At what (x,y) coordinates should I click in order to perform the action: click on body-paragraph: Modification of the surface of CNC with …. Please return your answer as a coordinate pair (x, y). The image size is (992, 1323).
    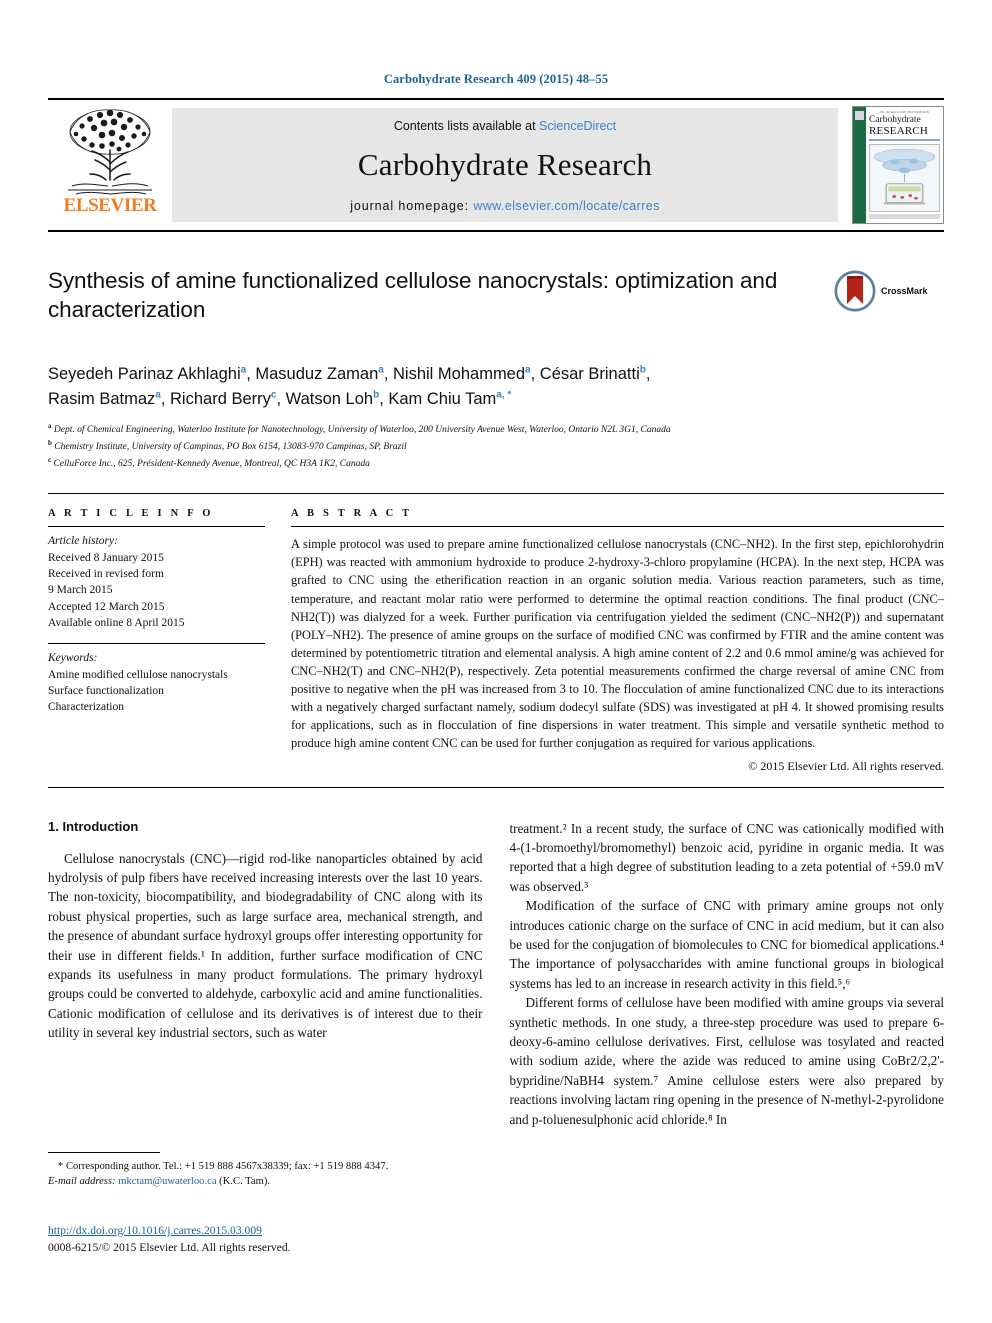
    Looking at the image, I should click on (727, 944).